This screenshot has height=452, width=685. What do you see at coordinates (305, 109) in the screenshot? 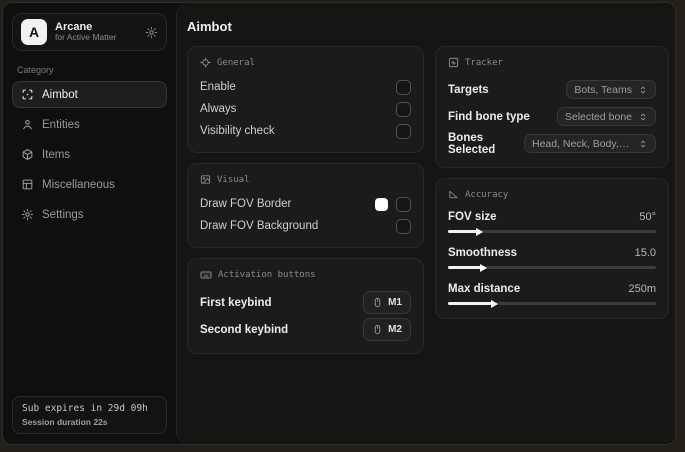
I see `setting-row: Always` at bounding box center [305, 109].